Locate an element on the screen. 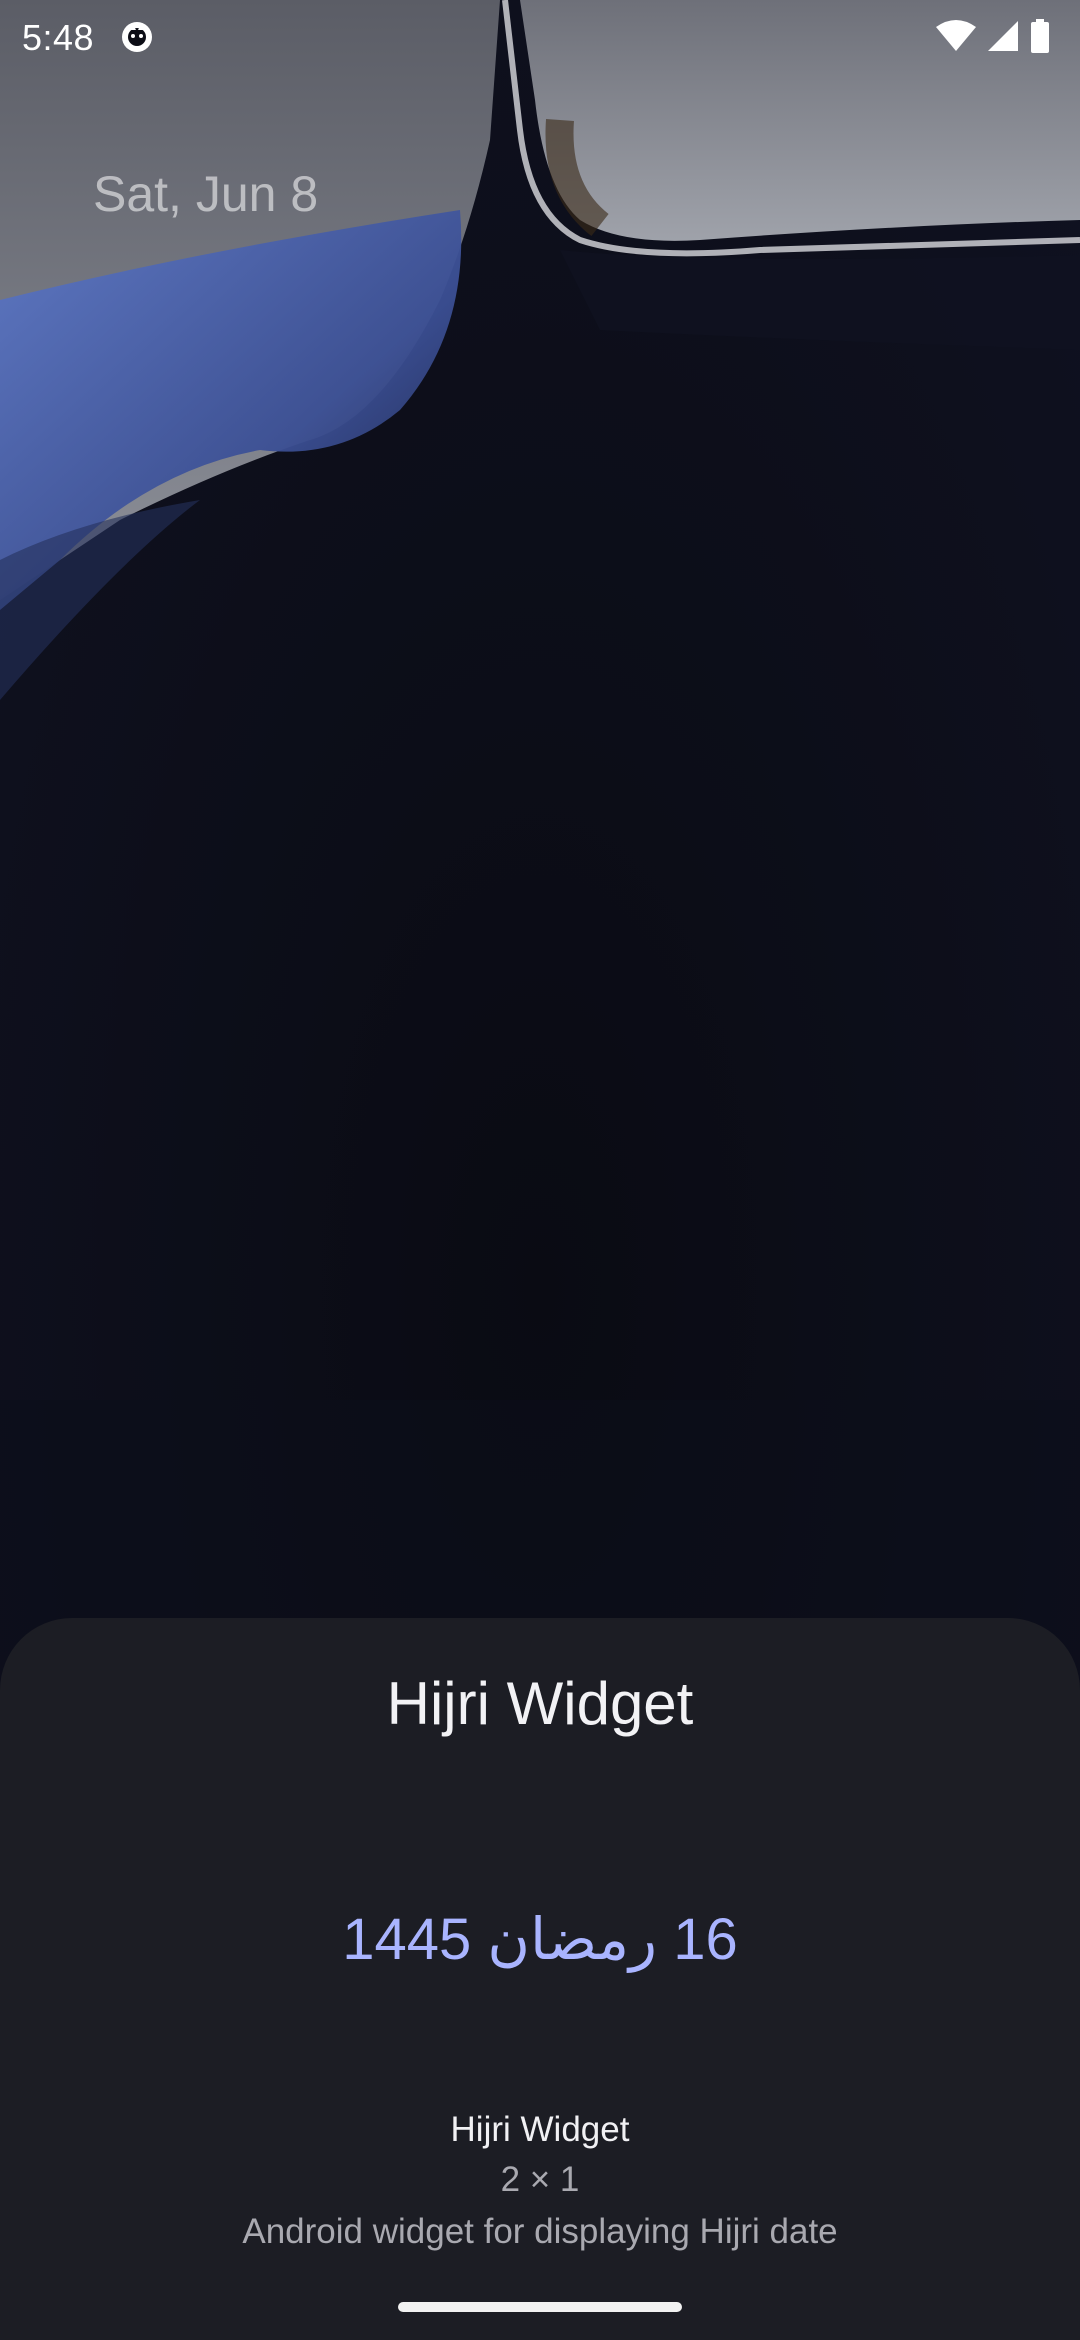 This screenshot has width=1080, height=2340. app-notification-icon is located at coordinates (137, 37).